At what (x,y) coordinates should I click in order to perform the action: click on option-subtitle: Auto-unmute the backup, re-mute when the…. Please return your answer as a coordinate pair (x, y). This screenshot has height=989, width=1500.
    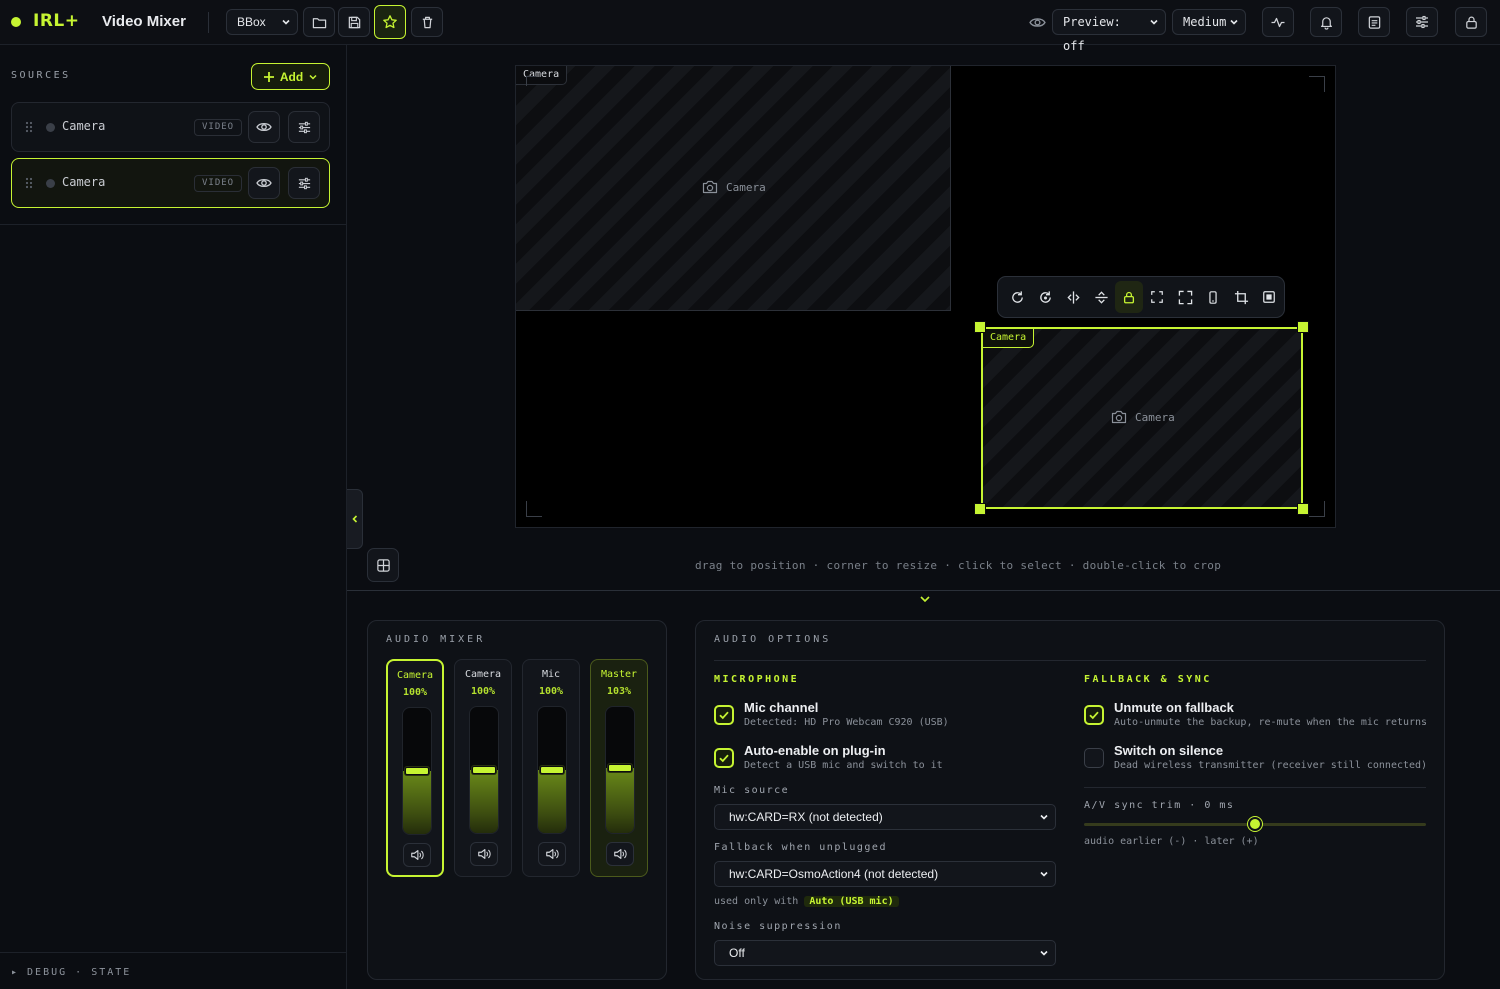
    Looking at the image, I should click on (1271, 722).